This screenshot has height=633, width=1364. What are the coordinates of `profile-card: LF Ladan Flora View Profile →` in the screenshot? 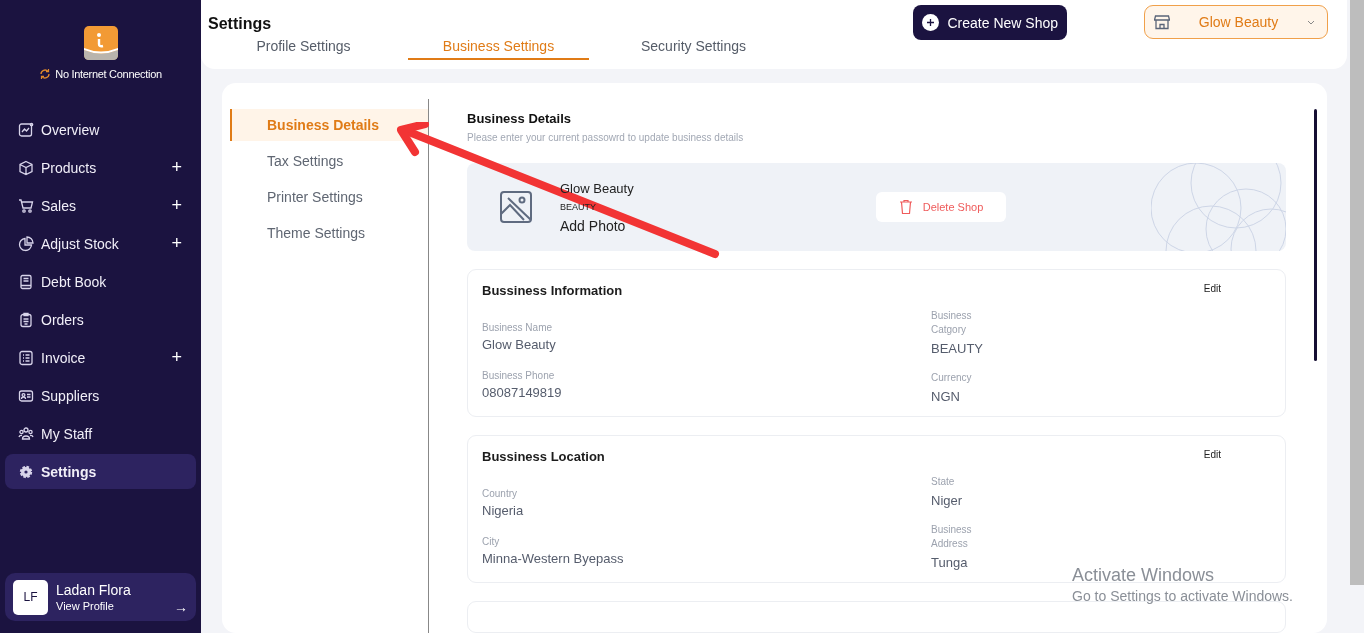 It's located at (100, 597).